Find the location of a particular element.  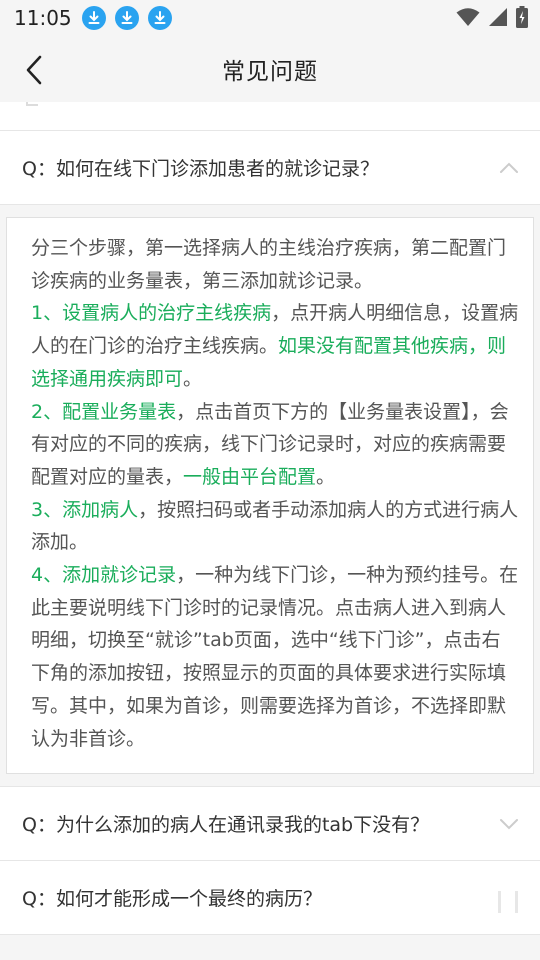

system-icons is located at coordinates (488, 17).